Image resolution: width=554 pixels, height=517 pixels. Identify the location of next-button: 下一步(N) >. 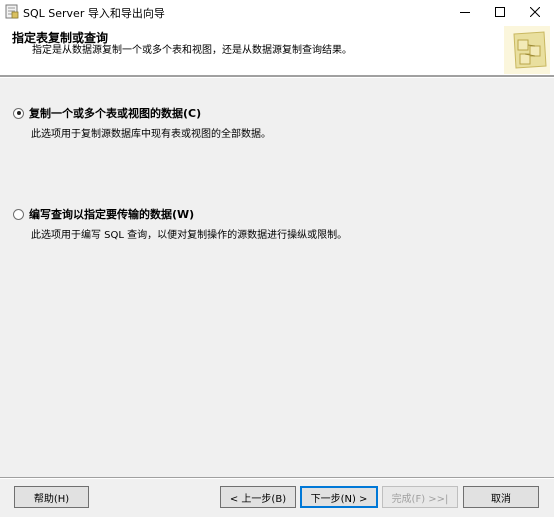
(339, 497).